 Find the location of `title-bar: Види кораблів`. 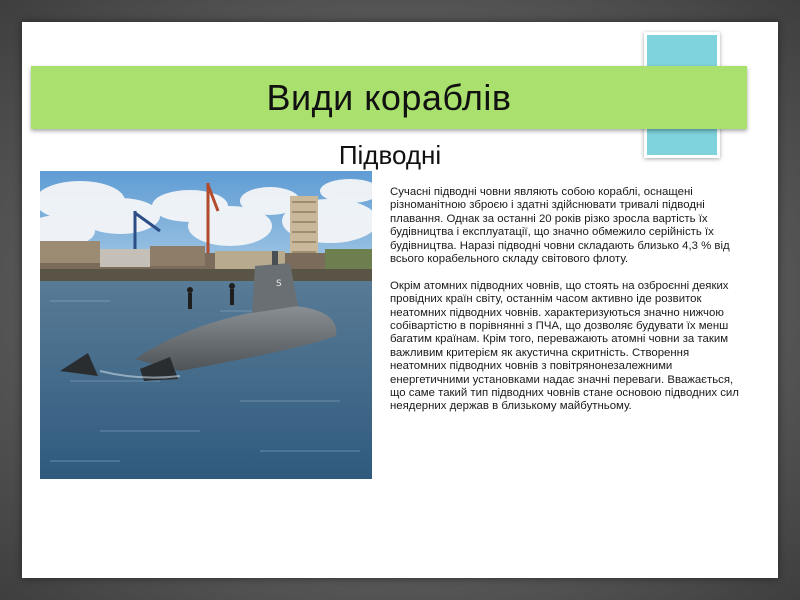

title-bar: Види кораблів is located at coordinates (389, 97).